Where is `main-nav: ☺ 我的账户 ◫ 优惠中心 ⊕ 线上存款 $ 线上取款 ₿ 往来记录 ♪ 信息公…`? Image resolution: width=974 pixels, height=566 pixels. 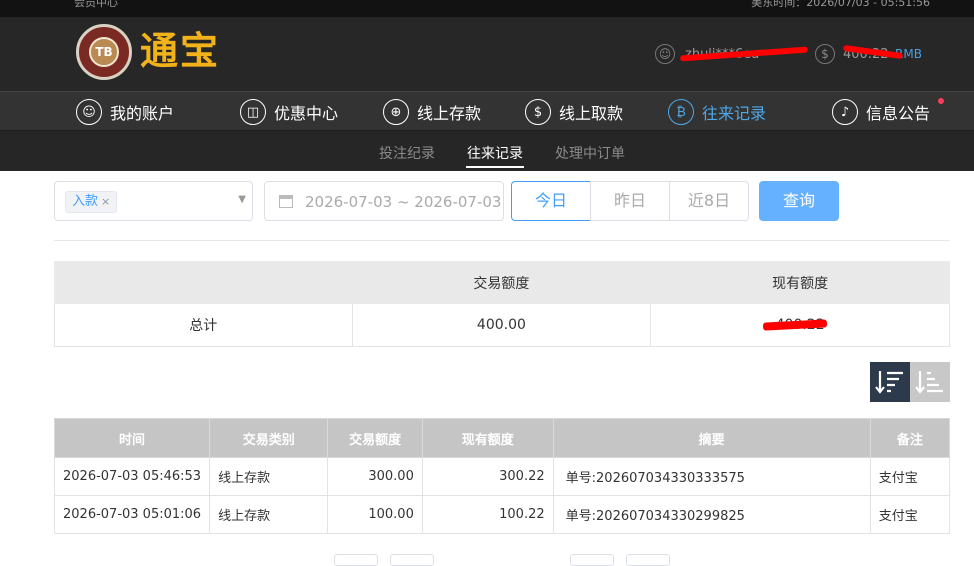 main-nav: ☺ 我的账户 ◫ 优惠中心 ⊕ 线上存款 $ 线上取款 ₿ 往来记录 ♪ 信息公… is located at coordinates (487, 111).